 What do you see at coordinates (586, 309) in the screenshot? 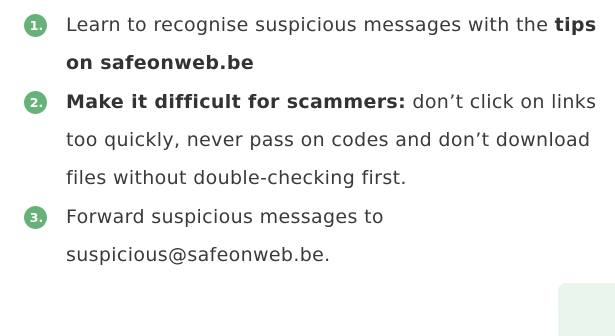
I see `decorative-corner-shape` at bounding box center [586, 309].